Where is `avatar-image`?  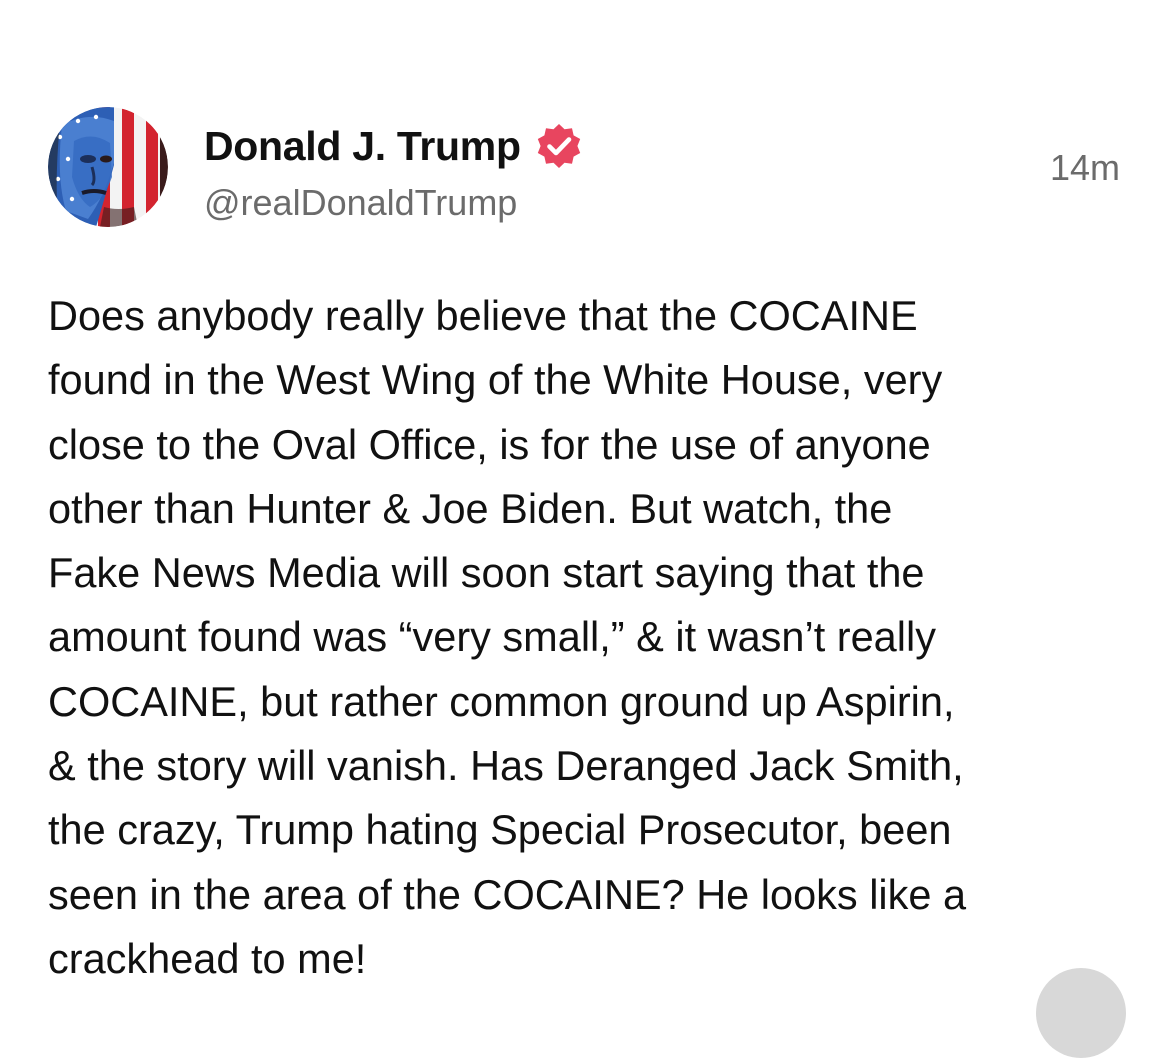 avatar-image is located at coordinates (108, 167).